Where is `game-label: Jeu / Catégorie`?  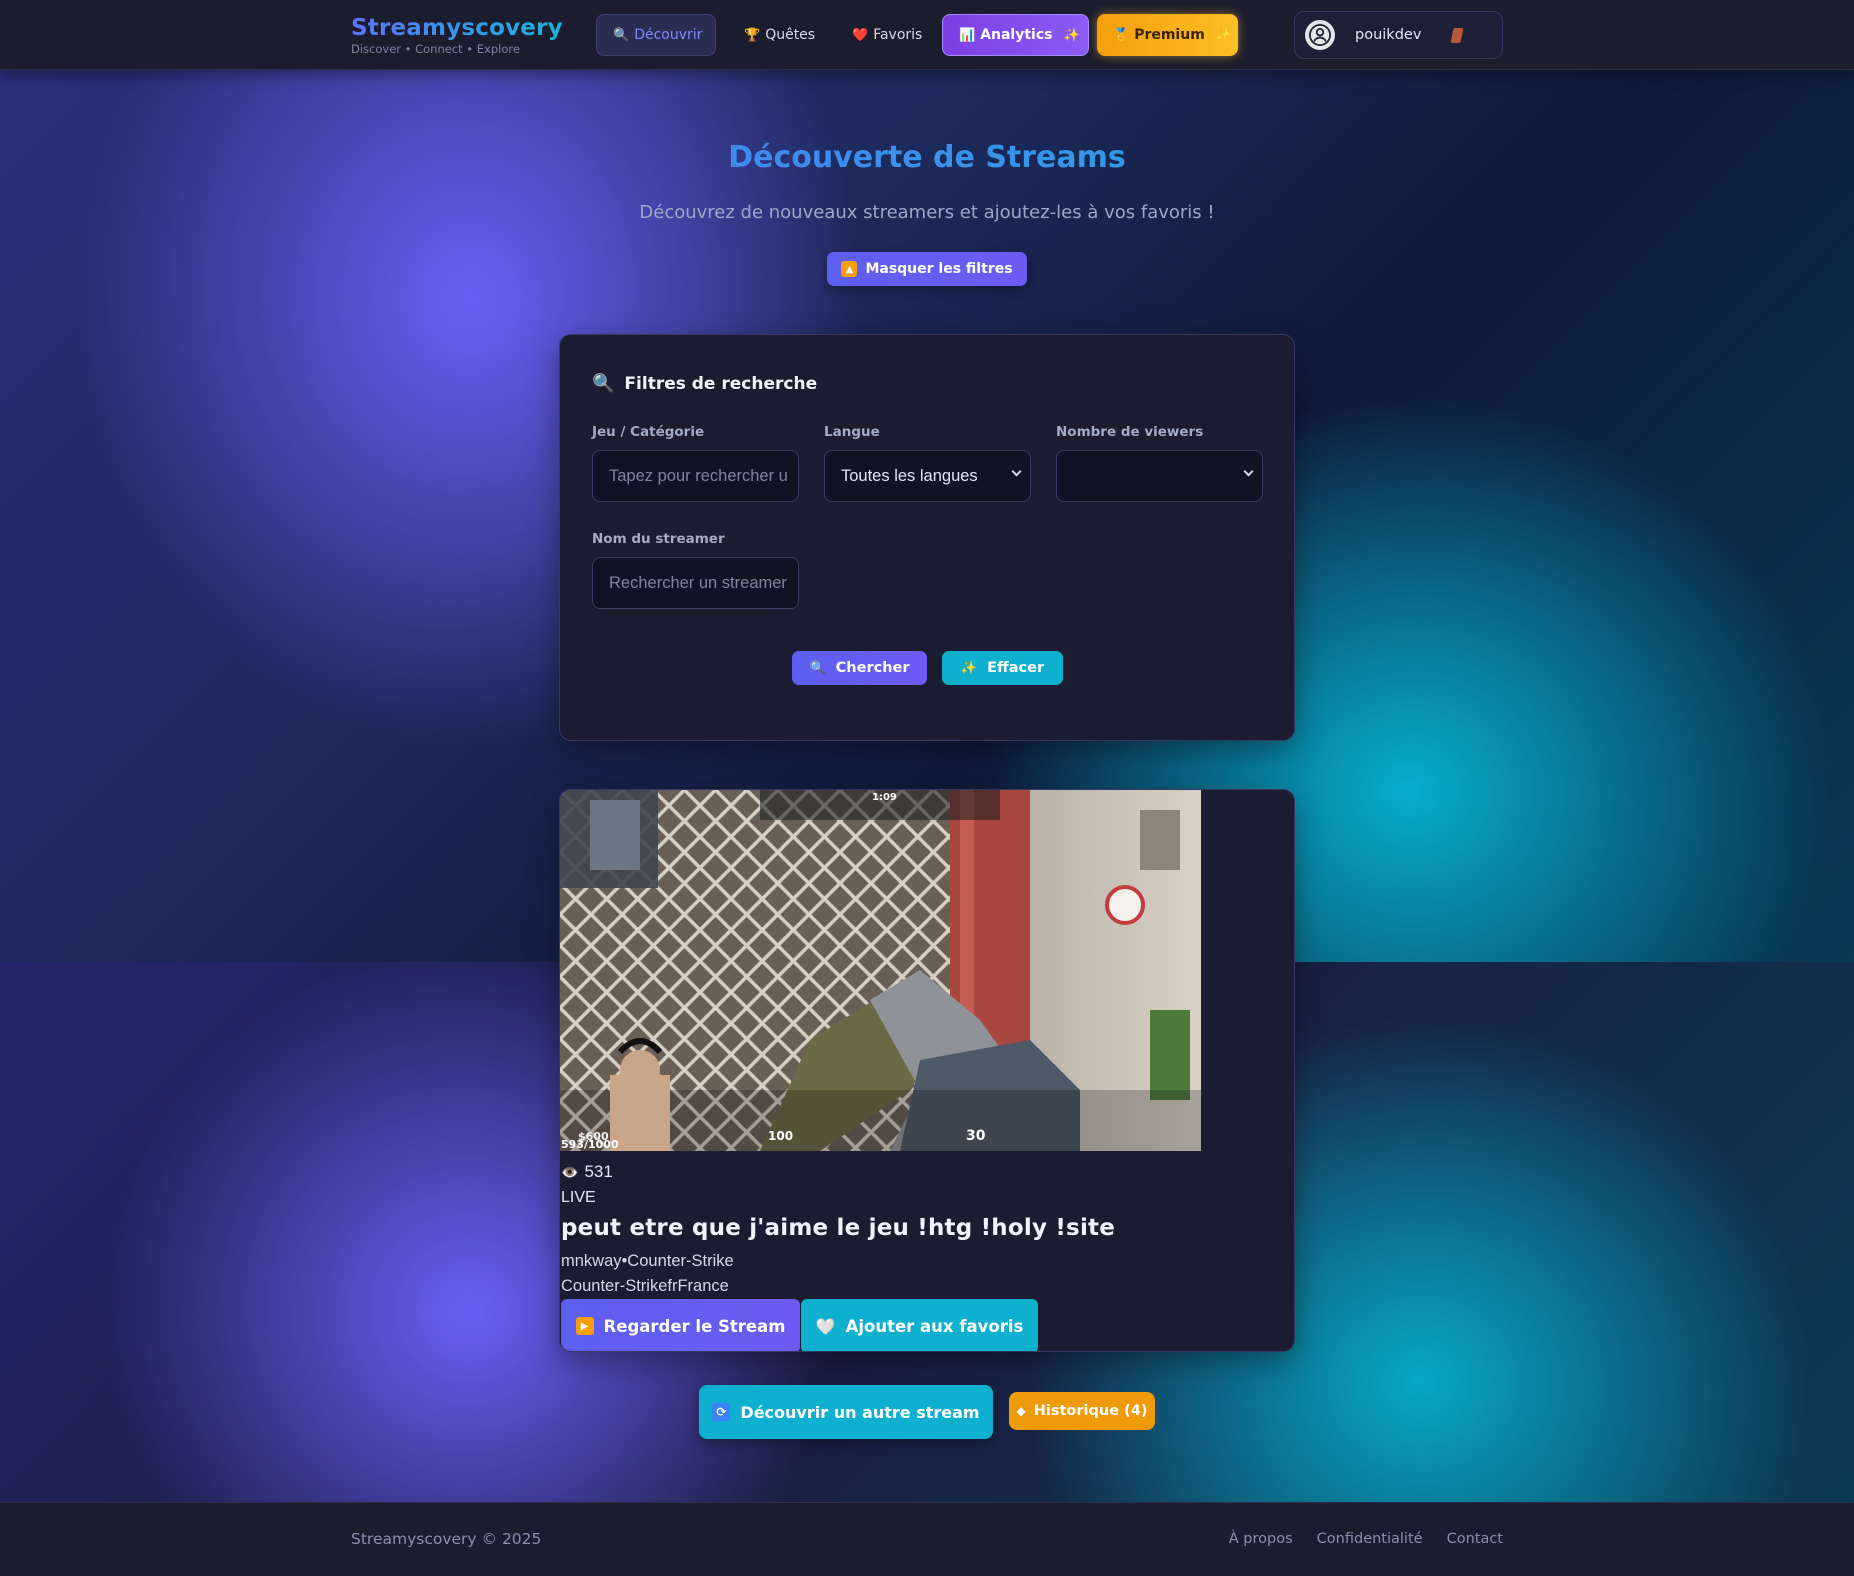
game-label: Jeu / Catégorie is located at coordinates (648, 432).